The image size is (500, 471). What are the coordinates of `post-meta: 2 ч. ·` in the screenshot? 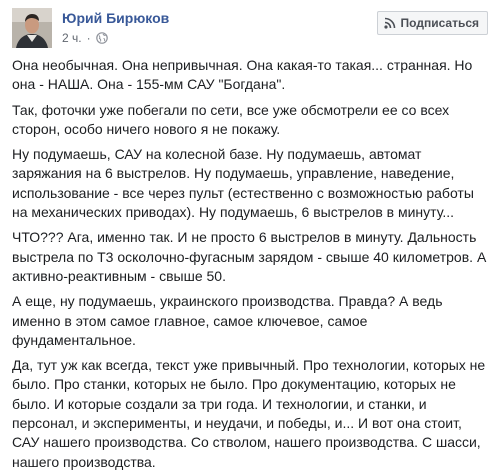 It's located at (85, 38).